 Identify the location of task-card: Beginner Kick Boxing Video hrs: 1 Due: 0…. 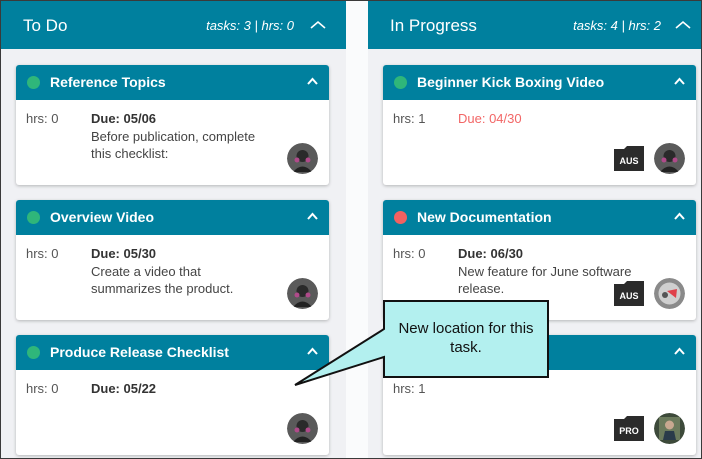
(539, 125).